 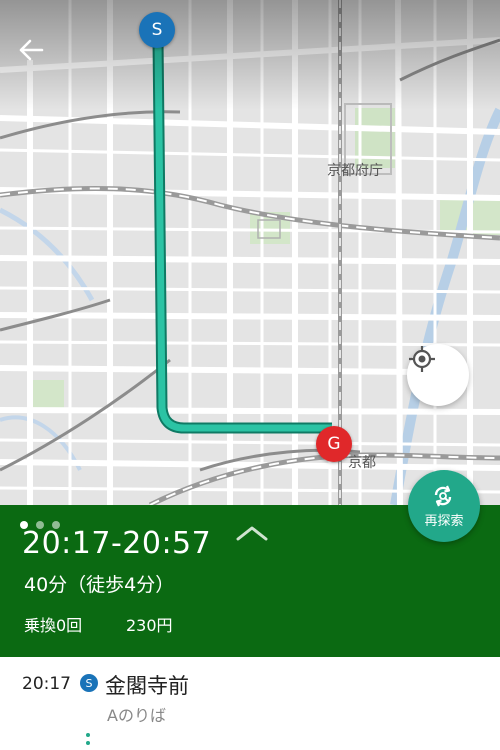 What do you see at coordinates (250, 55) in the screenshot?
I see `top-gradient` at bounding box center [250, 55].